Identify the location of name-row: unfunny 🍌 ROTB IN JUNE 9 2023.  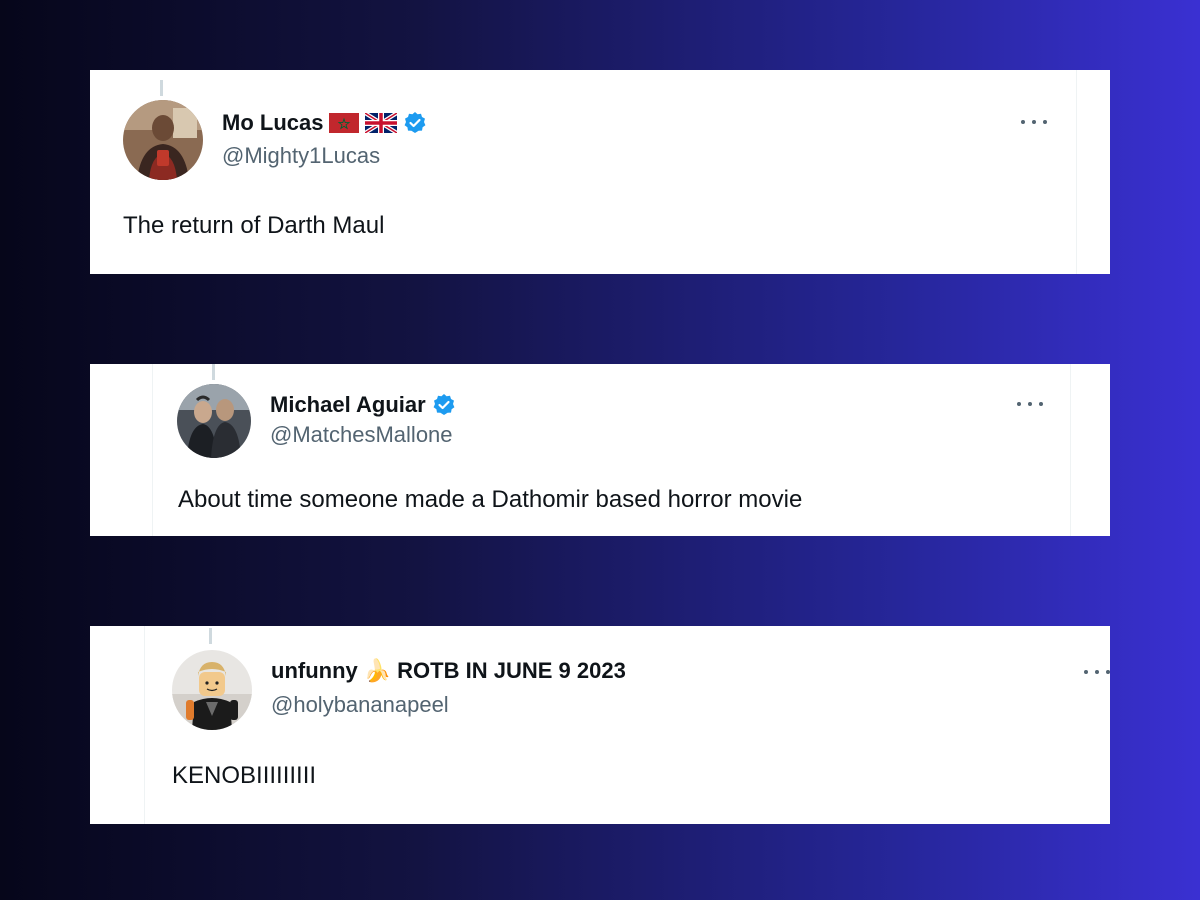
(448, 671).